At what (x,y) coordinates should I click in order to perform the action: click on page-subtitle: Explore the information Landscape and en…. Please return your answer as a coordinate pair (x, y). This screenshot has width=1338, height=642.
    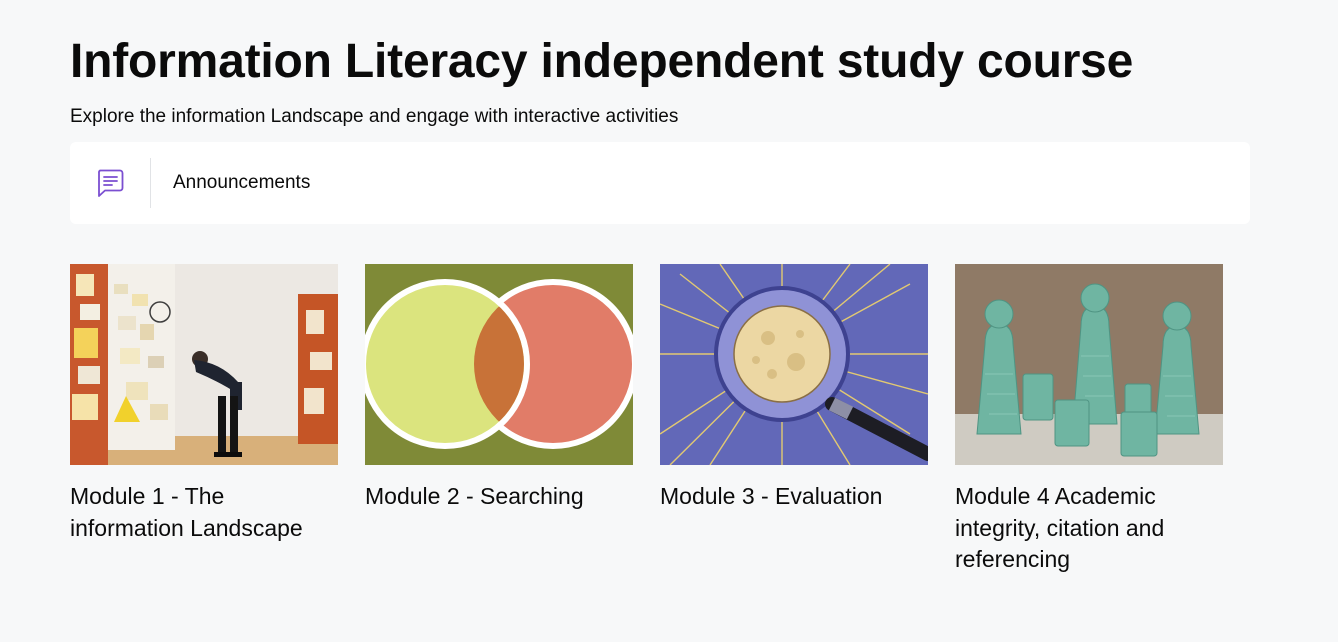
    Looking at the image, I should click on (374, 116).